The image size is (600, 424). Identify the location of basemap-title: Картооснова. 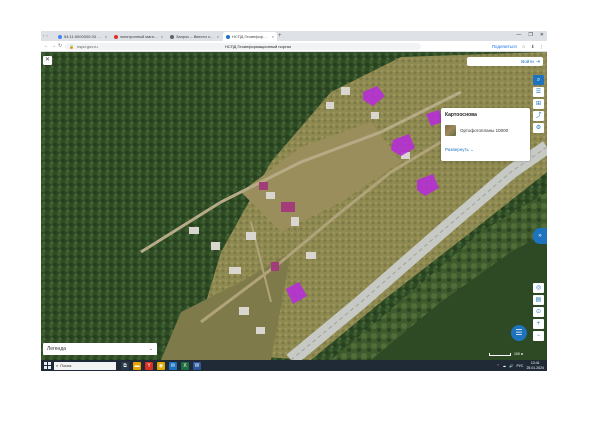
(461, 115).